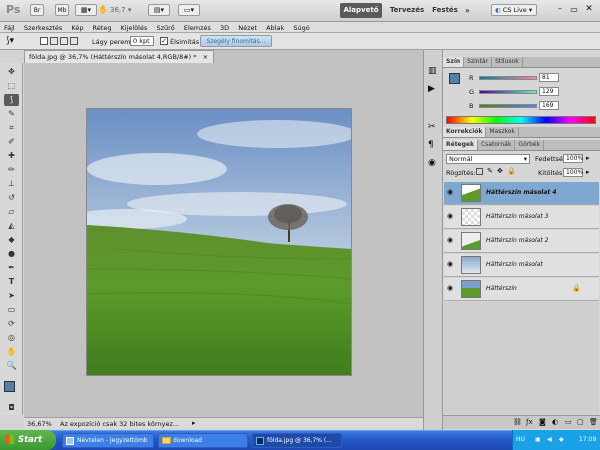  I want to click on tab-masks: Maszkok, so click(502, 132).